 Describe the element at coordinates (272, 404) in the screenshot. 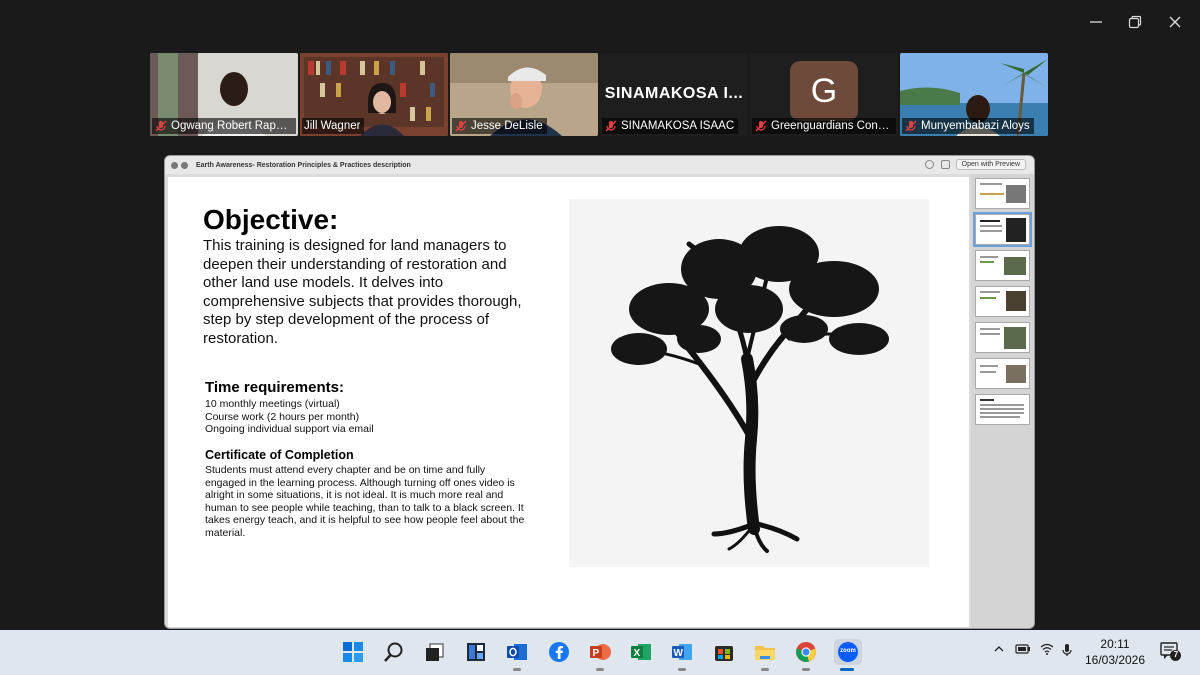

I see `list-item: 10 monthly meetings (virtual)` at that location.